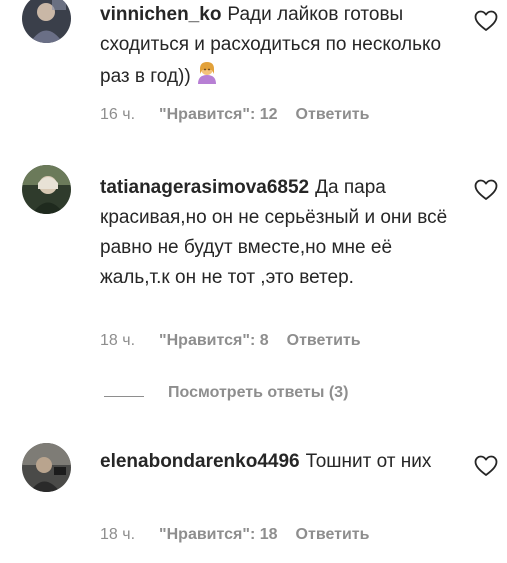 The width and height of the screenshot is (507, 563). I want to click on comment-meta: 18 ч. "Нравится": 18 Ответить, so click(234, 535).